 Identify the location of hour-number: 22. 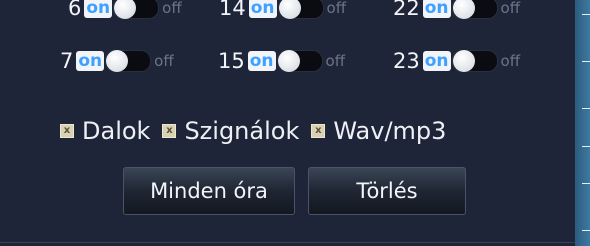
(406, 10).